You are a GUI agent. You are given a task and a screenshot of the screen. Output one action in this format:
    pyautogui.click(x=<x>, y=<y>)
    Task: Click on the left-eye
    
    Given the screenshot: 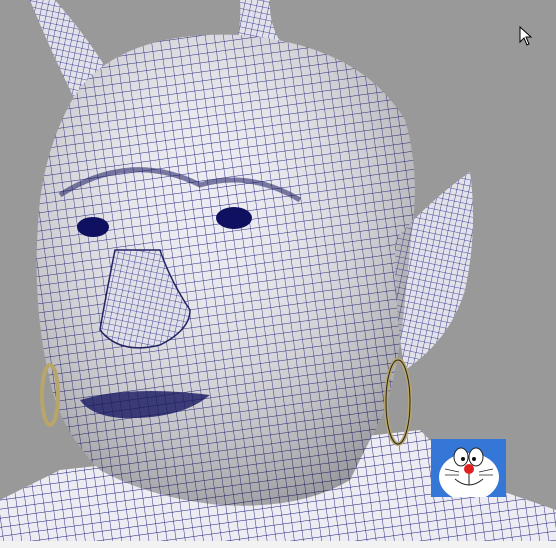 What is the action you would take?
    pyautogui.click(x=93, y=227)
    